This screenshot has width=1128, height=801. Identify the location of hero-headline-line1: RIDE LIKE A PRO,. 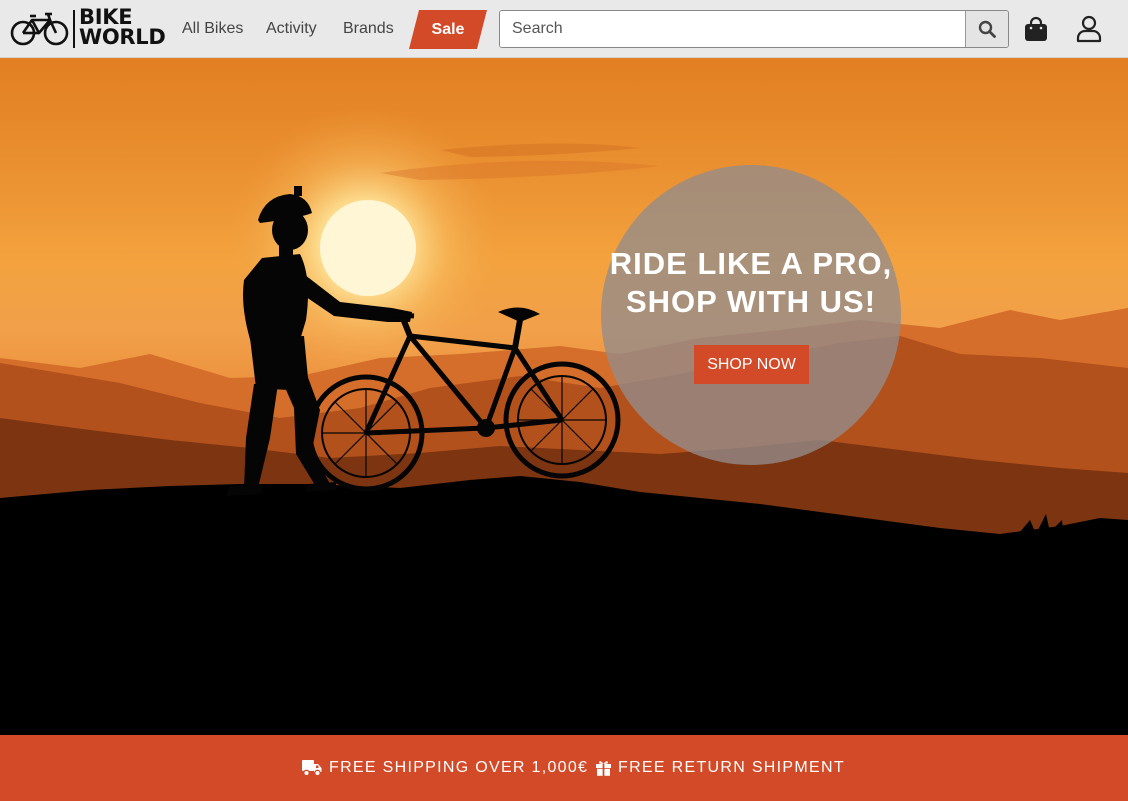
(751, 263).